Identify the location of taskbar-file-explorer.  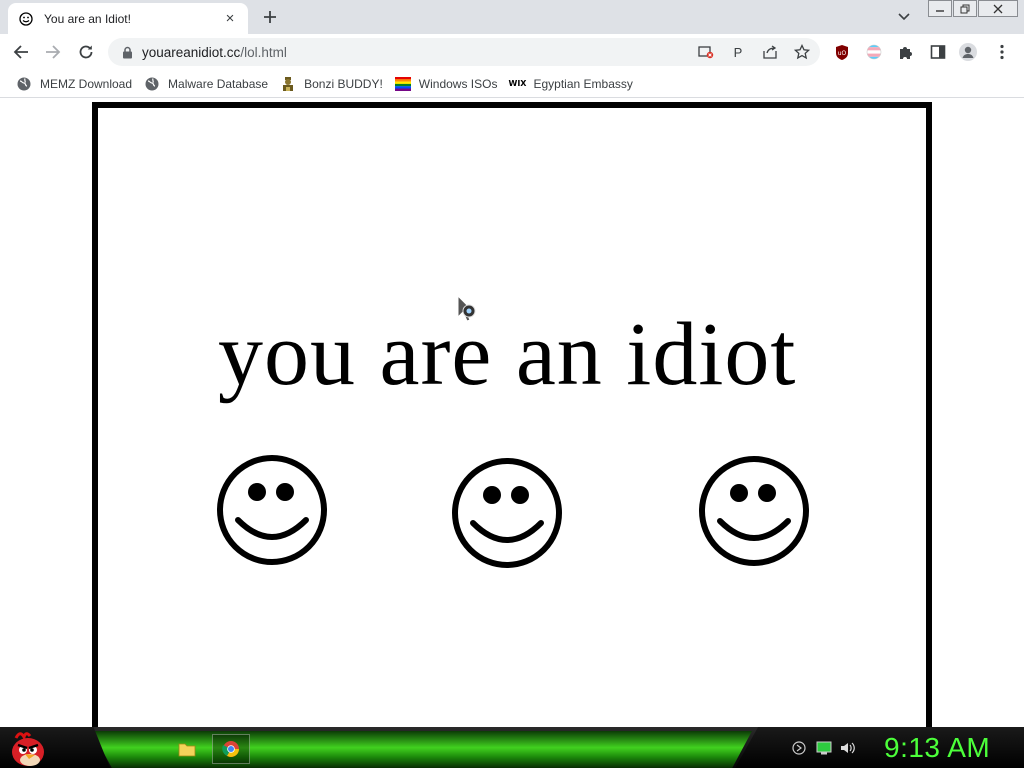
(187, 749).